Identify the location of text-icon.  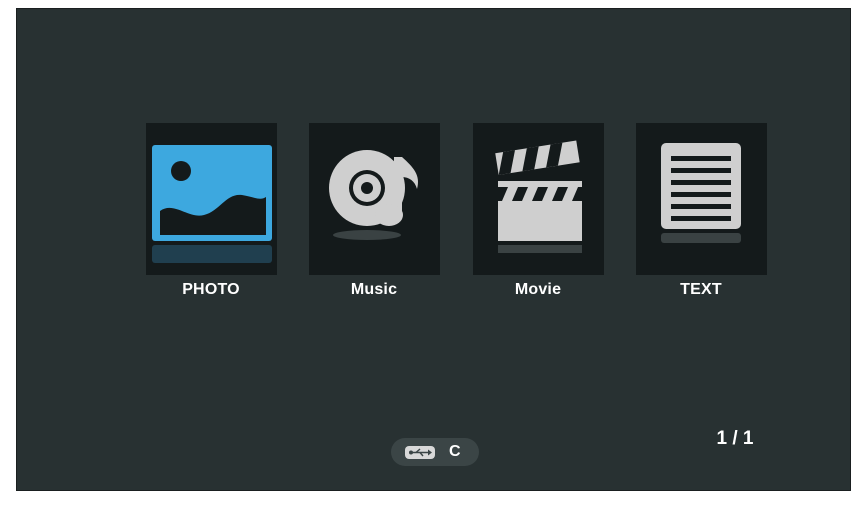
(701, 193).